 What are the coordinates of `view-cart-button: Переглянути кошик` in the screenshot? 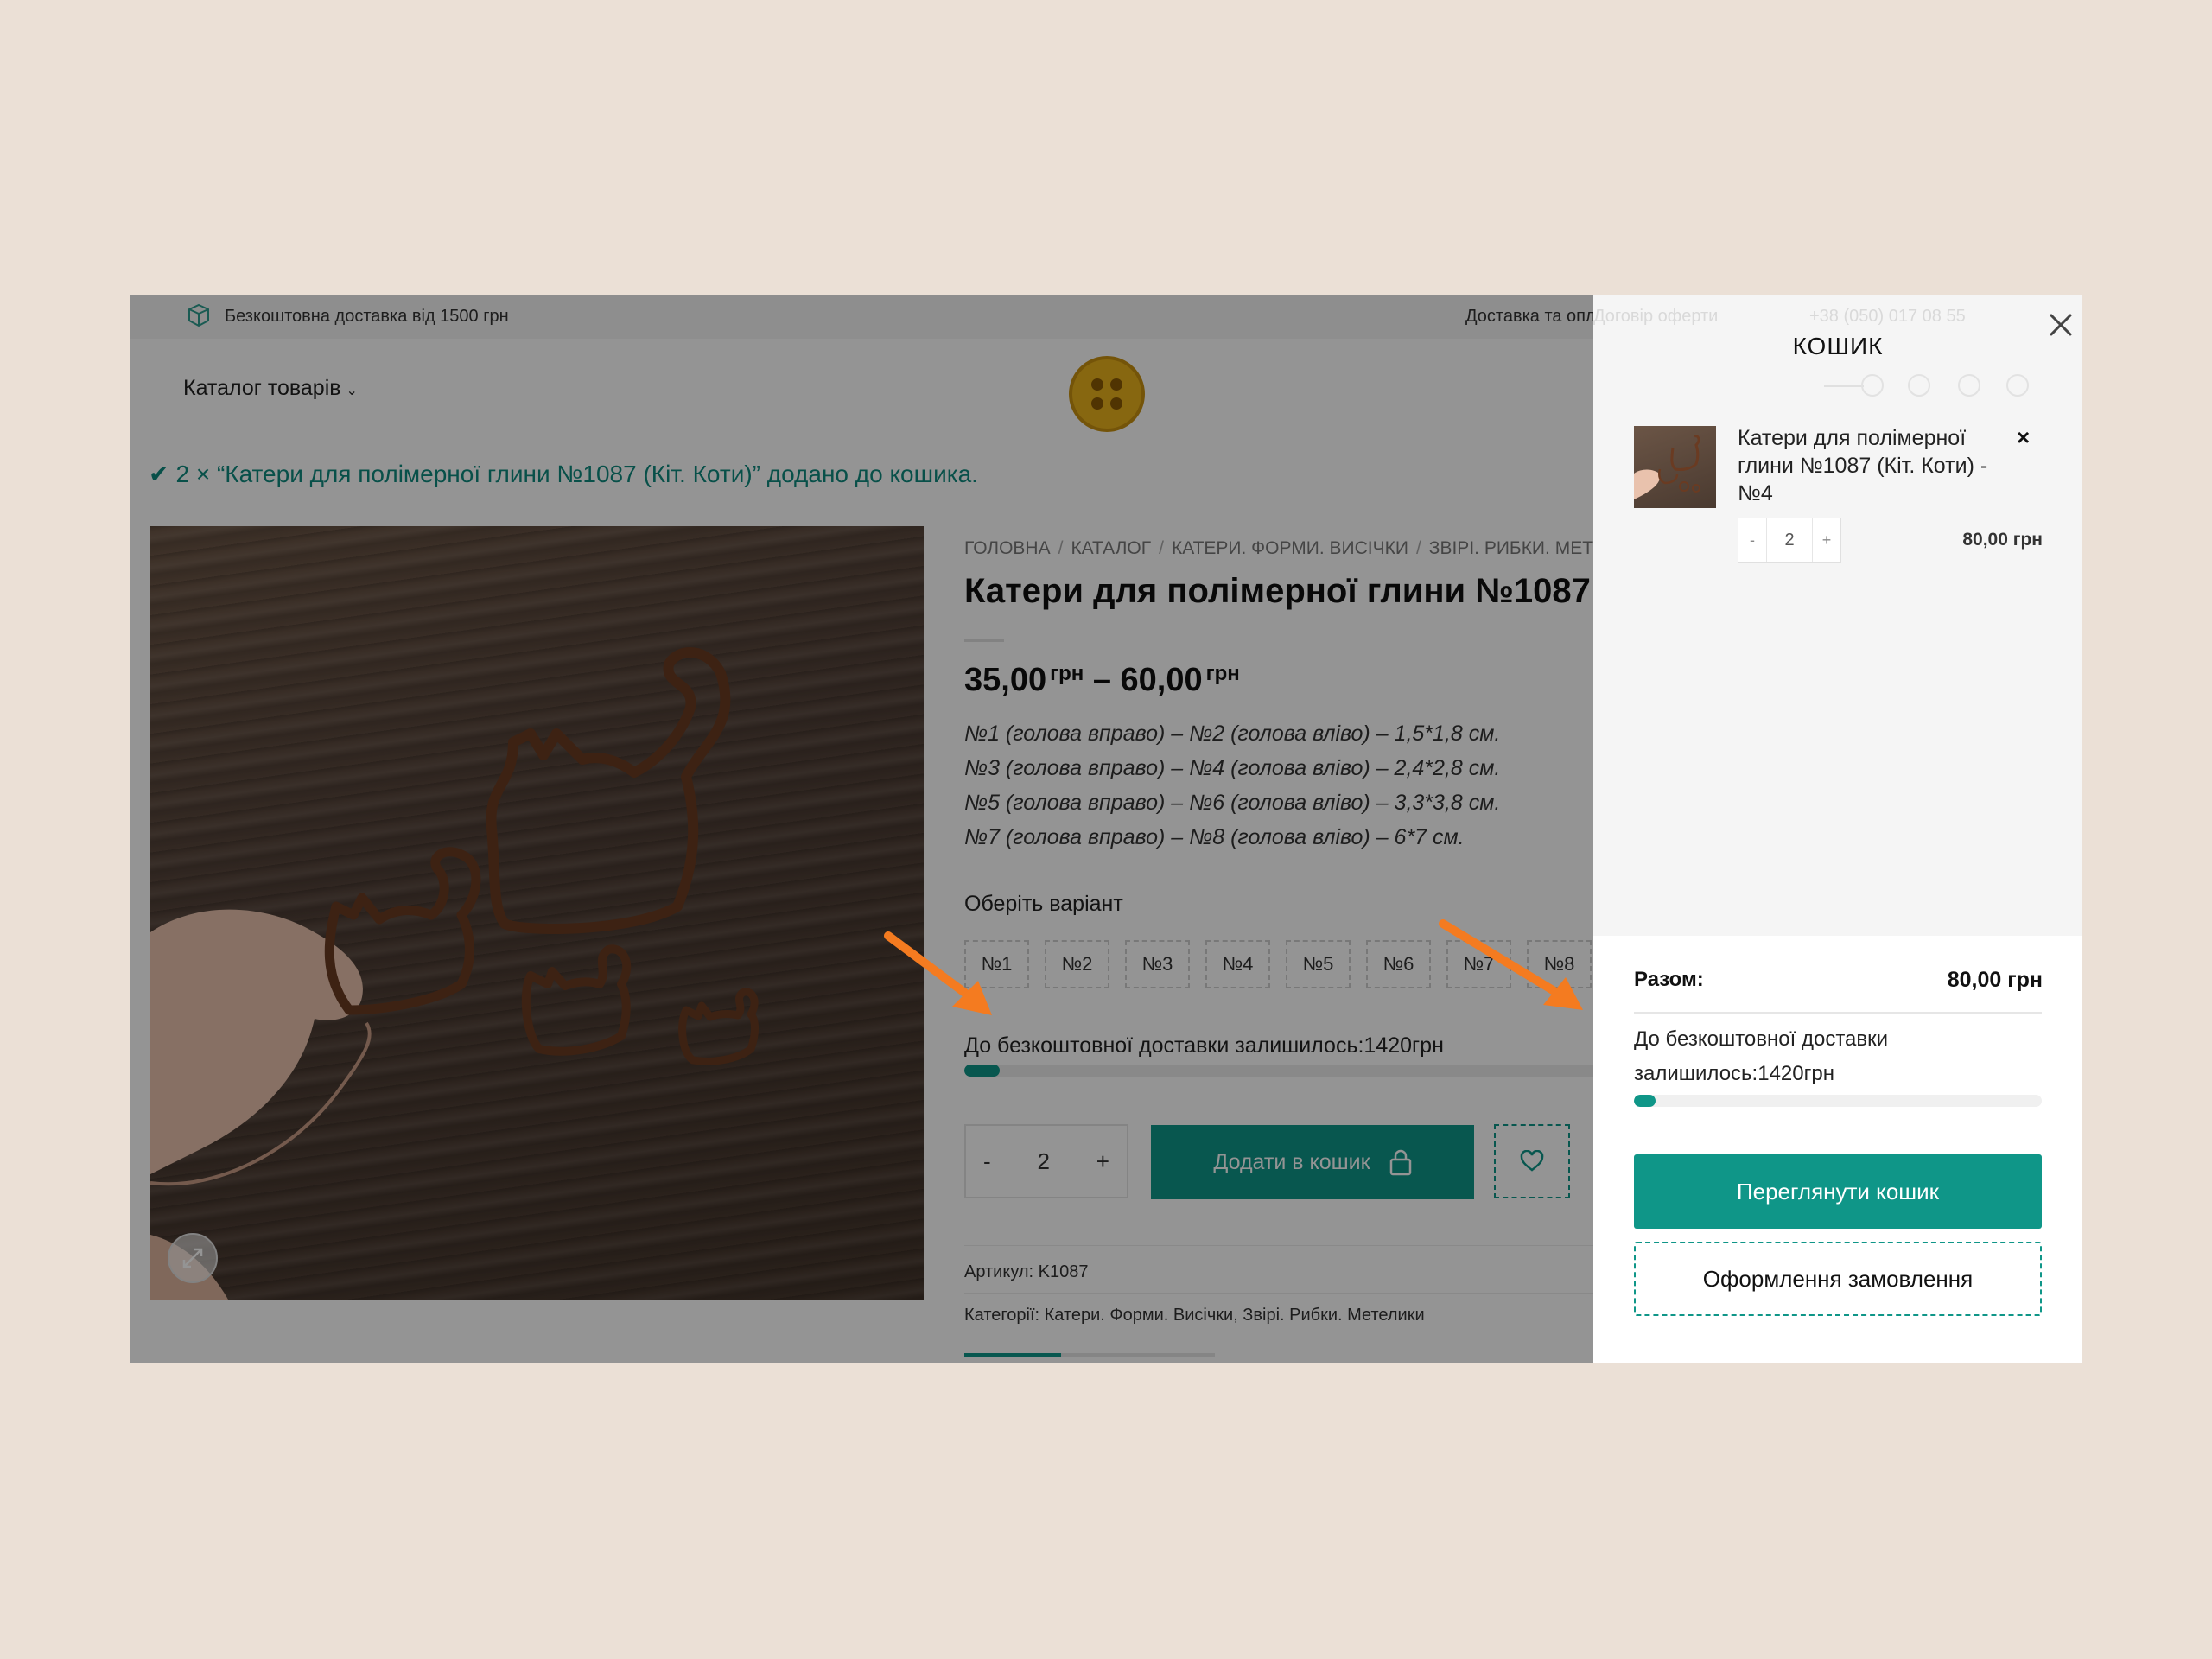 It's located at (1838, 1191).